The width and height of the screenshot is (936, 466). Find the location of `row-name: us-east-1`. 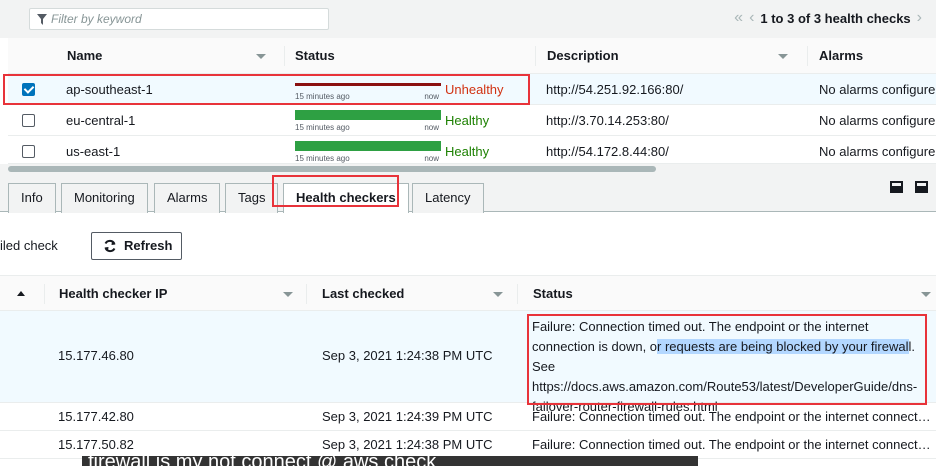

row-name: us-east-1 is located at coordinates (93, 151).